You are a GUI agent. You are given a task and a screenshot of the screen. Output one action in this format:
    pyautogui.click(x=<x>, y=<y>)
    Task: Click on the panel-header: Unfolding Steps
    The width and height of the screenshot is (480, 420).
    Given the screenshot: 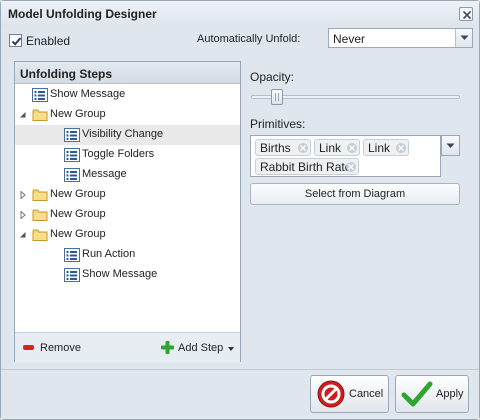 What is the action you would take?
    pyautogui.click(x=127, y=73)
    